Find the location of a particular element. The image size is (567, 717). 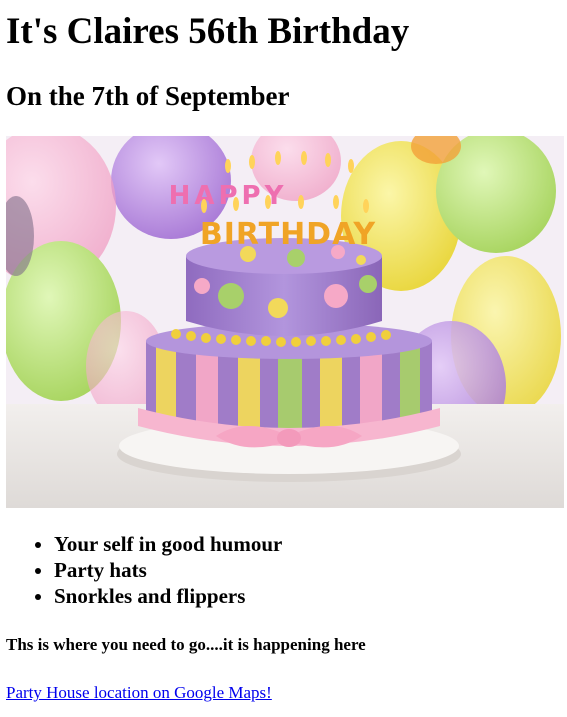

list-item: Party hats is located at coordinates (168, 570).